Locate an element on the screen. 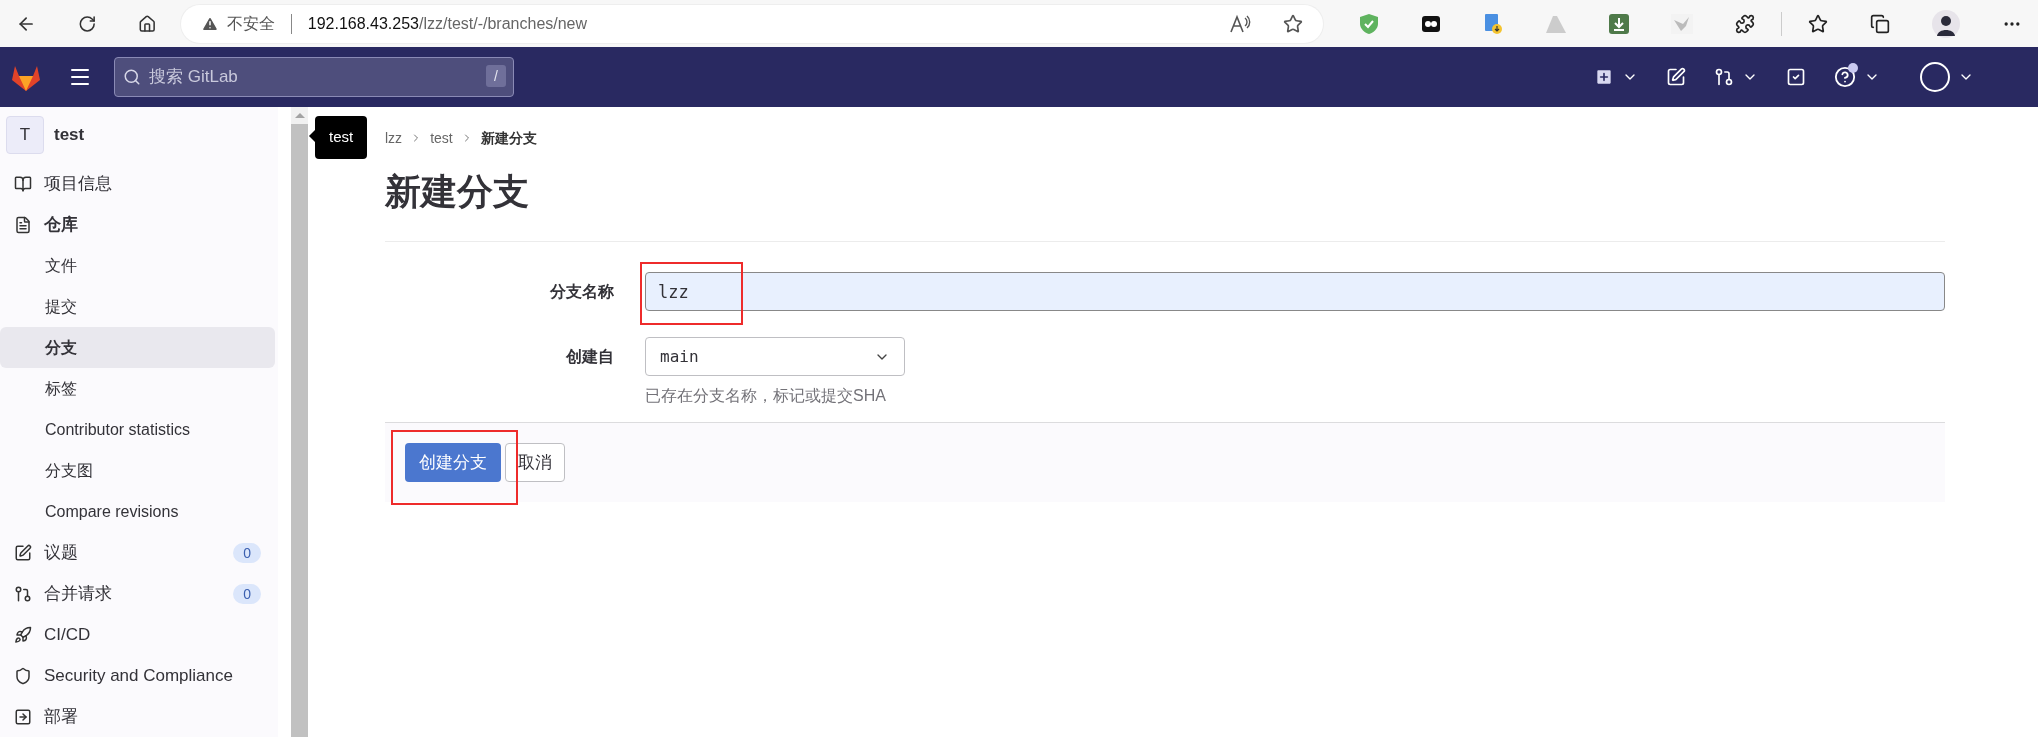 Image resolution: width=2038 pixels, height=737 pixels. favorite-add-icon is located at coordinates (1293, 23).